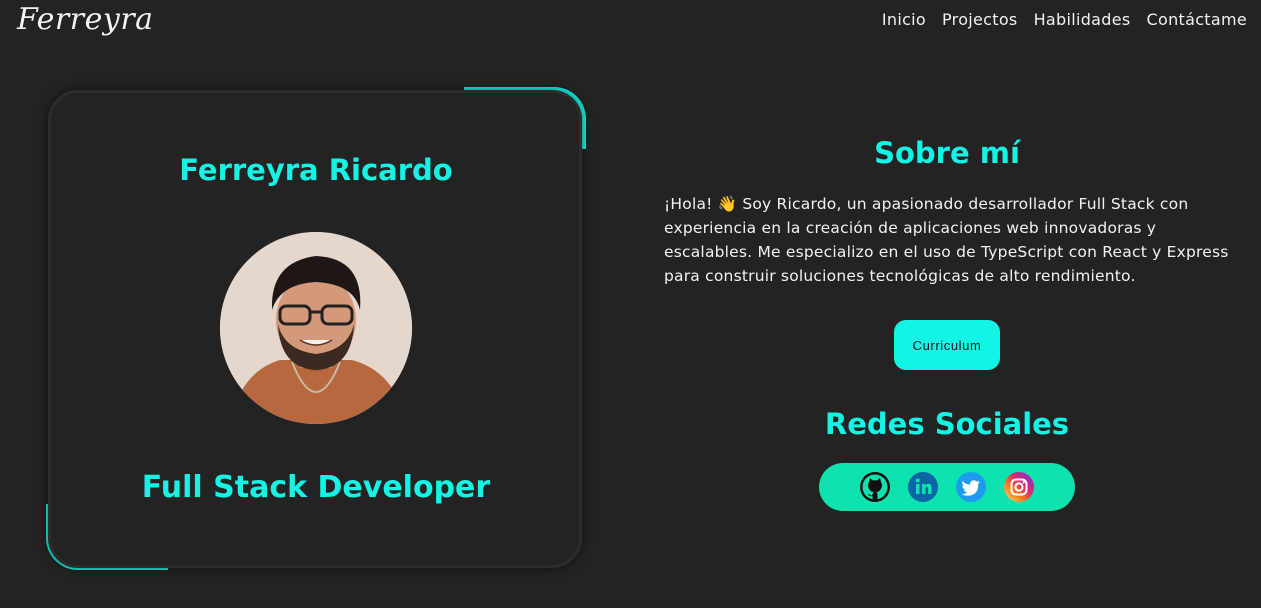 The height and width of the screenshot is (608, 1261). I want to click on github-icon, so click(875, 487).